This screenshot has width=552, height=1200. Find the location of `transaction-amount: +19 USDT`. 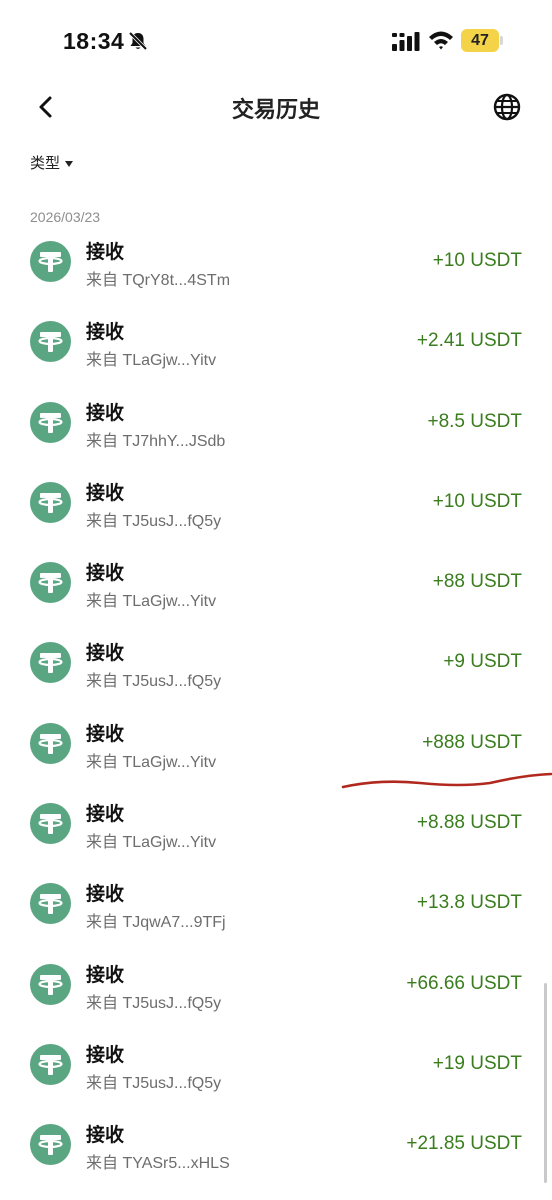

transaction-amount: +19 USDT is located at coordinates (477, 1063).